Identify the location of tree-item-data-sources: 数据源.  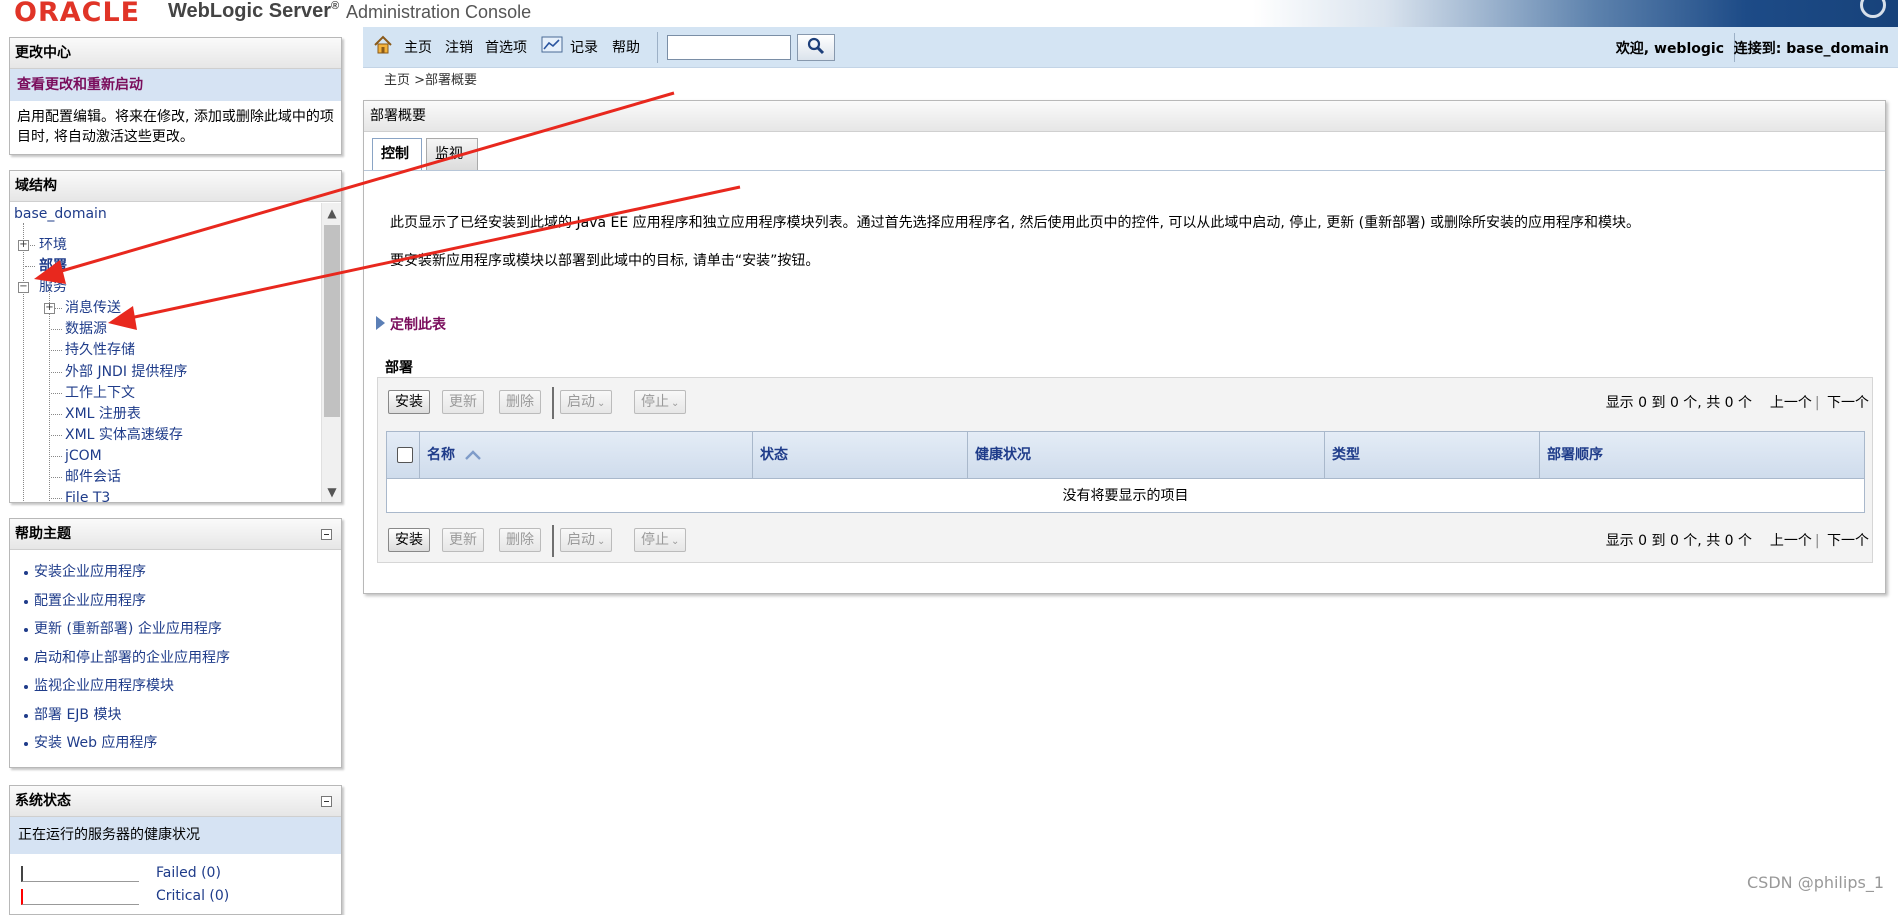
(86, 329).